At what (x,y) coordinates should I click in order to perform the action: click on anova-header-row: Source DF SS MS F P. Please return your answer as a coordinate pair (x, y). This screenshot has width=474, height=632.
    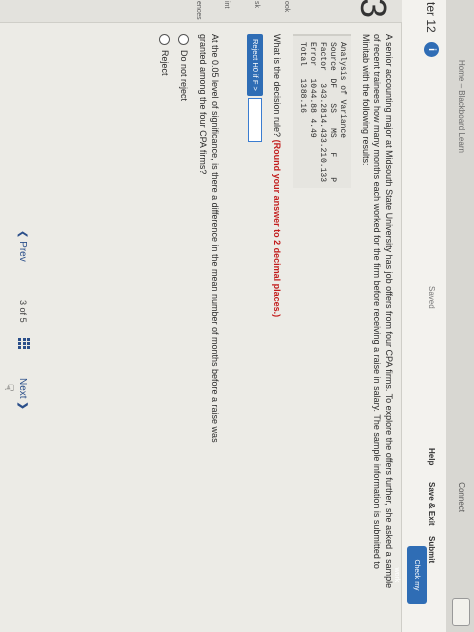
    Looking at the image, I should click on (333, 112).